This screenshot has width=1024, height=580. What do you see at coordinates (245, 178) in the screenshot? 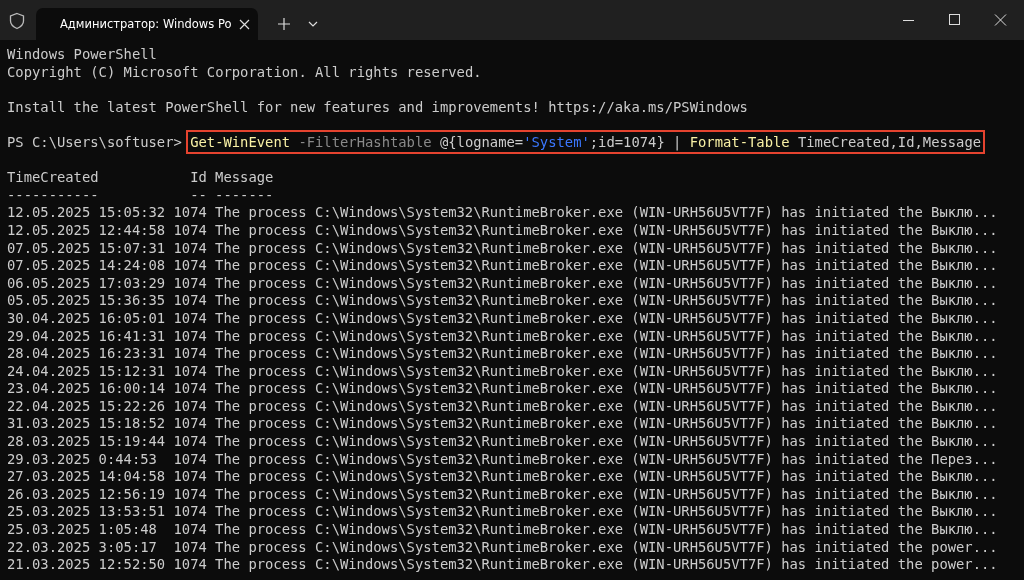
I see `column-header: Message` at bounding box center [245, 178].